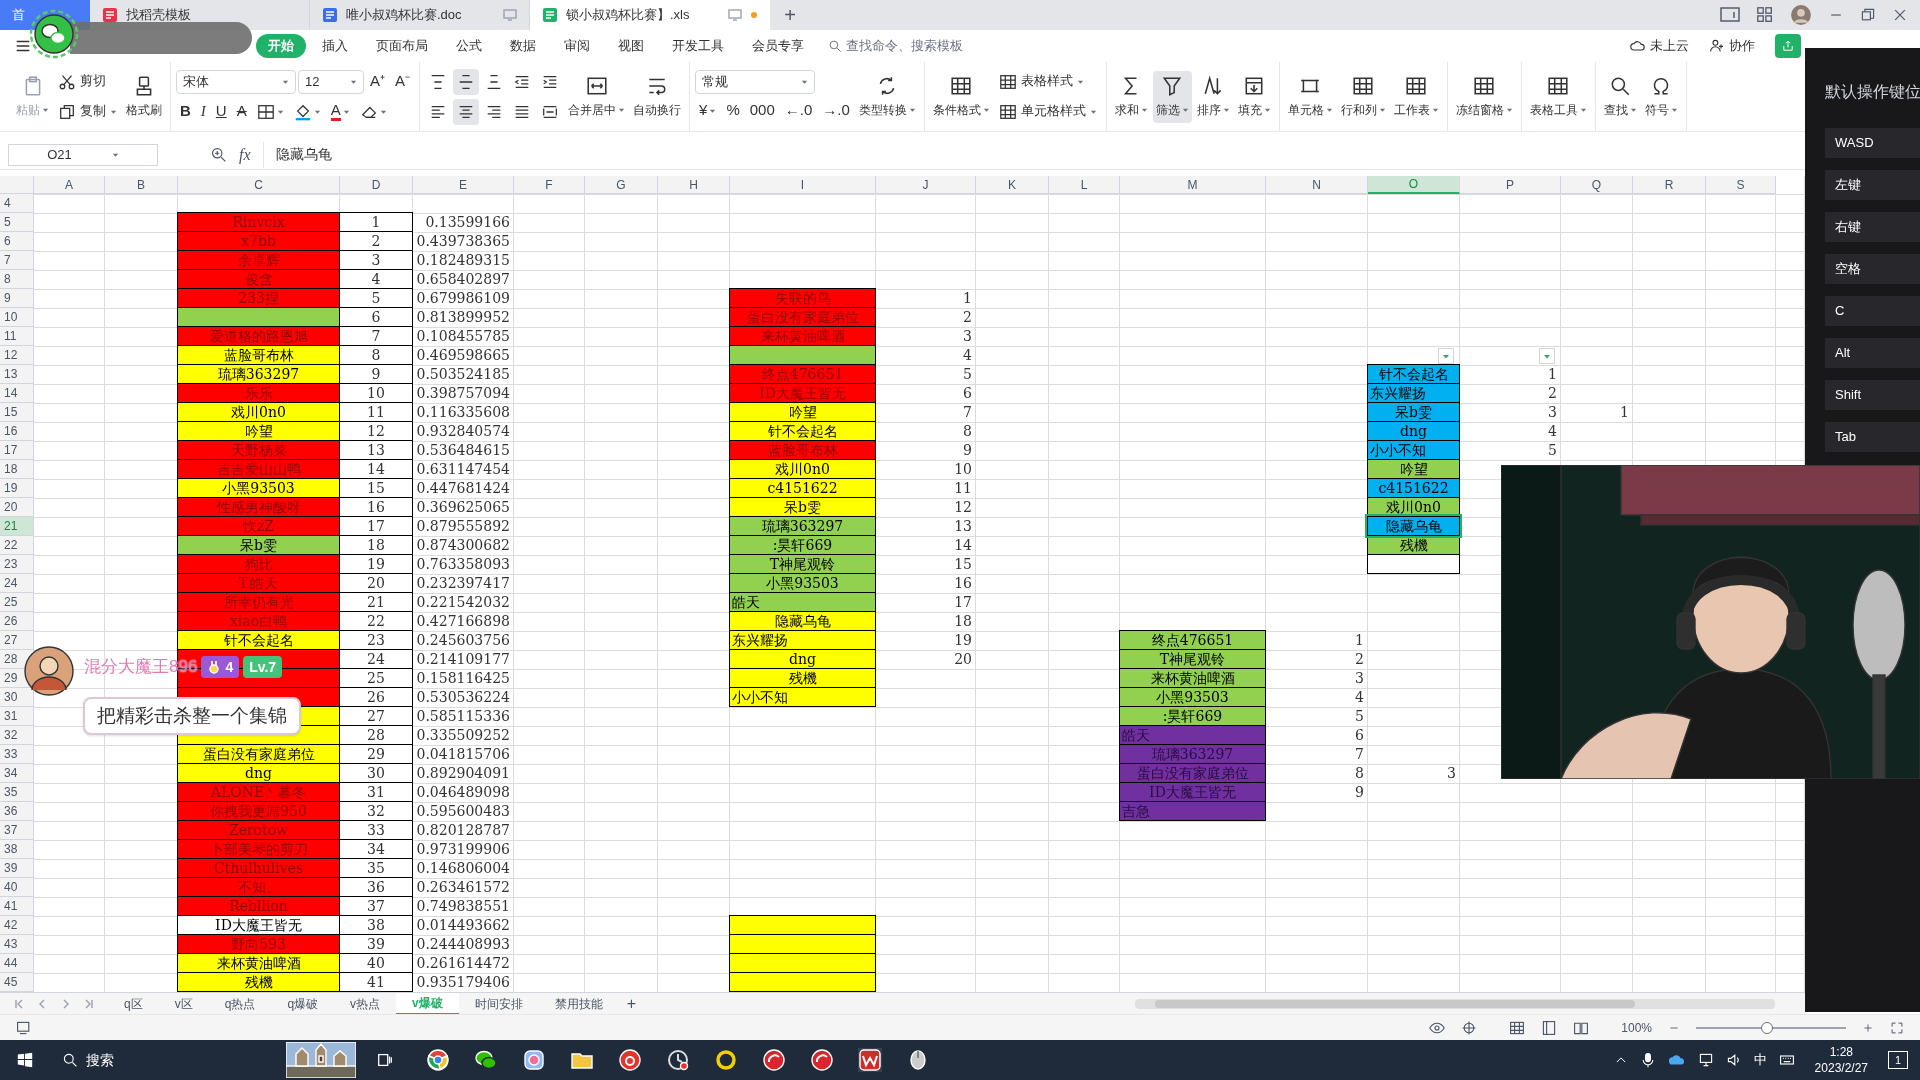 The width and height of the screenshot is (1920, 1080). Describe the element at coordinates (1900, 15) in the screenshot. I see `close-icon` at that location.